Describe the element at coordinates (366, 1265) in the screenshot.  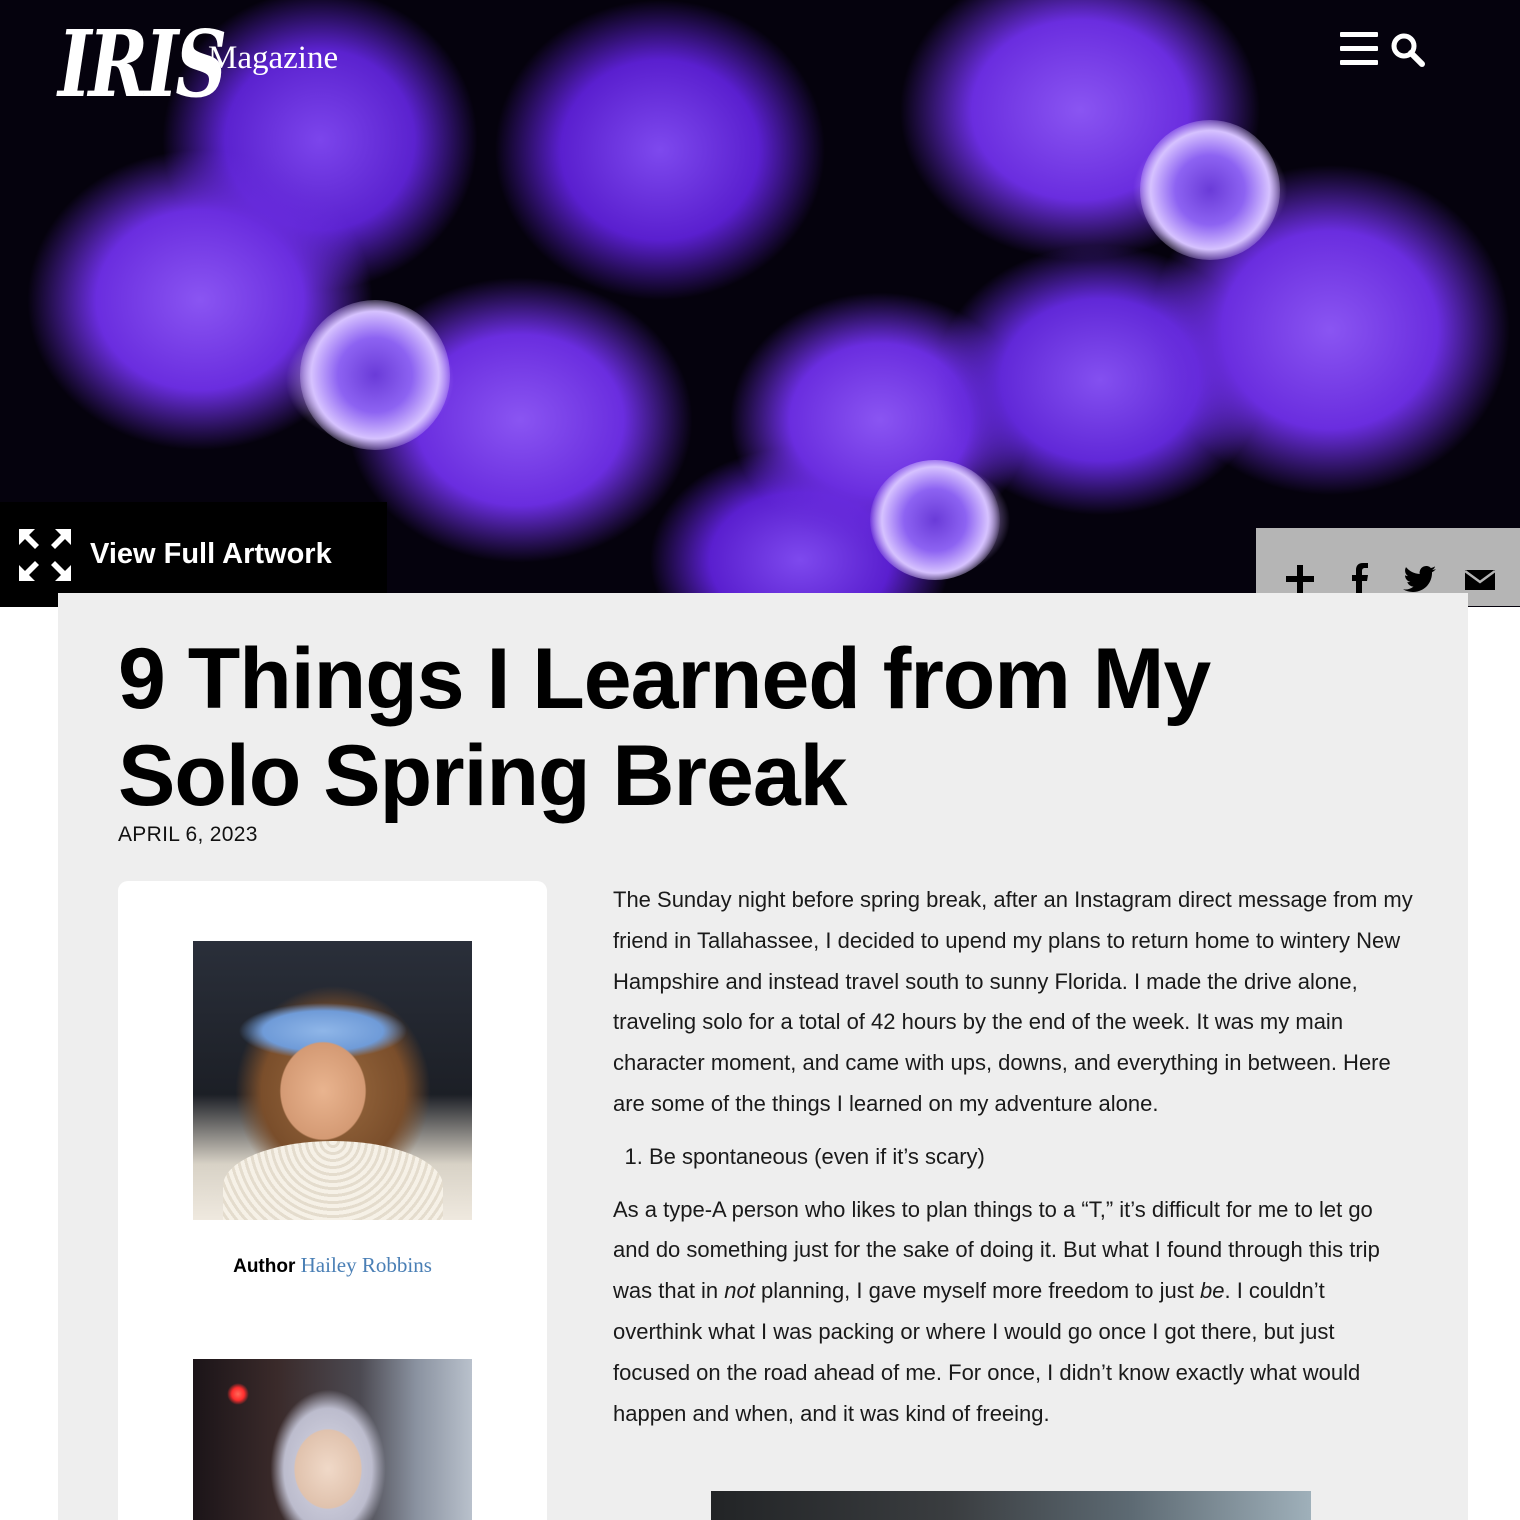
I see `author-name-link: Hailey Robbins` at that location.